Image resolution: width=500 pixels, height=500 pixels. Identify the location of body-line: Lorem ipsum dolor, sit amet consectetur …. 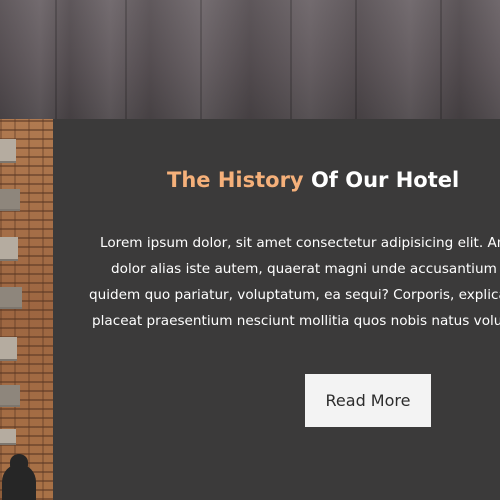
(300, 243).